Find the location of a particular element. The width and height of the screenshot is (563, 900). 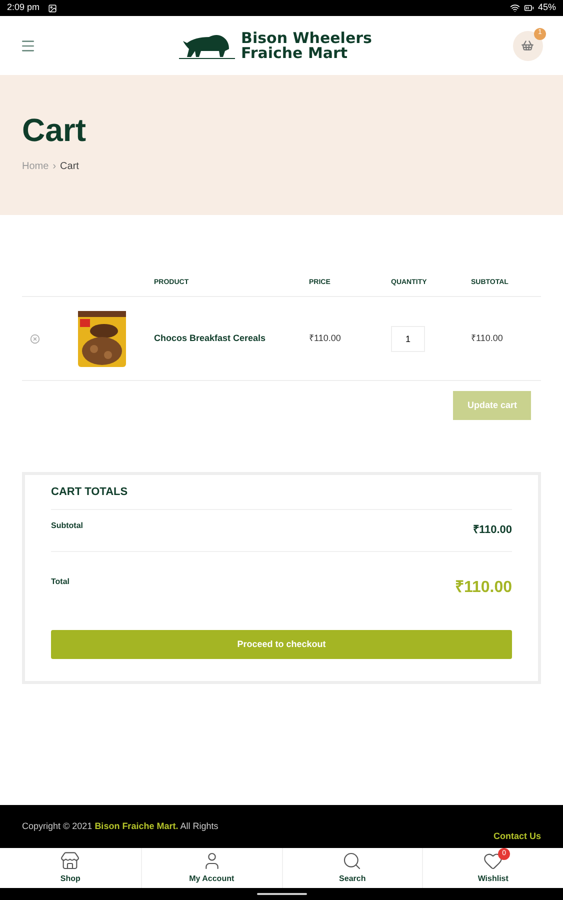

product-name: Chocos Breakfast Cereals is located at coordinates (231, 339).